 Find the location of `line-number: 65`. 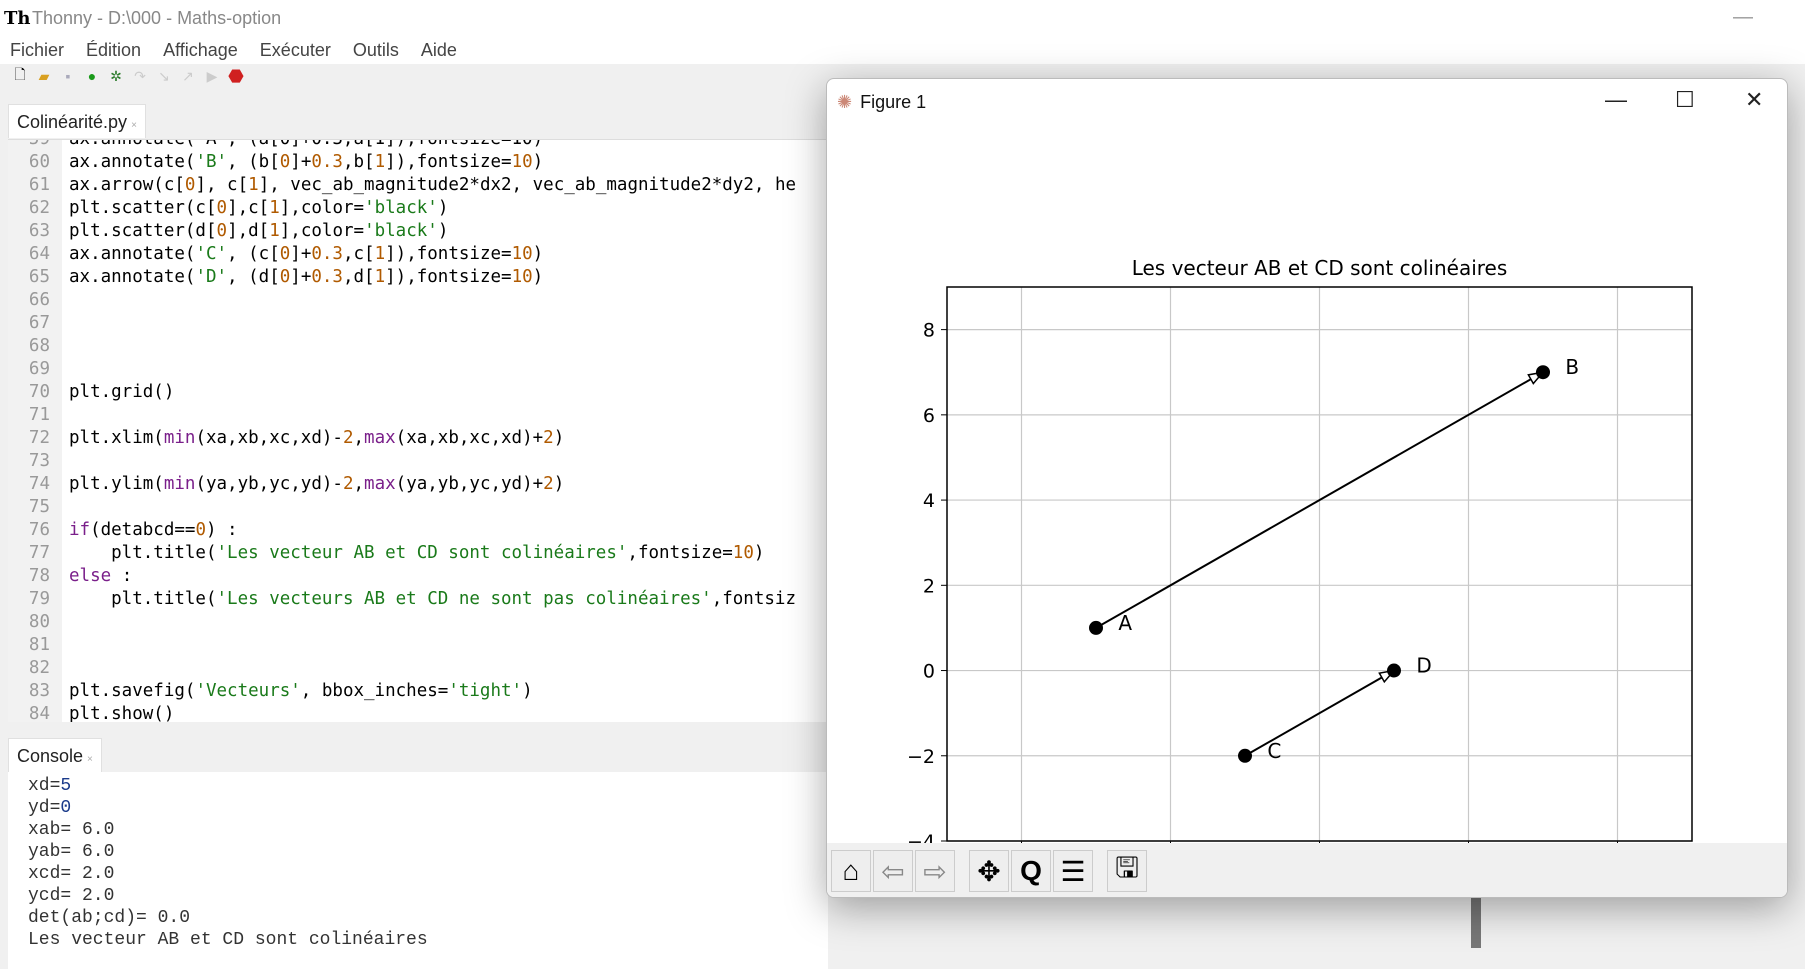

line-number: 65 is located at coordinates (39, 277).